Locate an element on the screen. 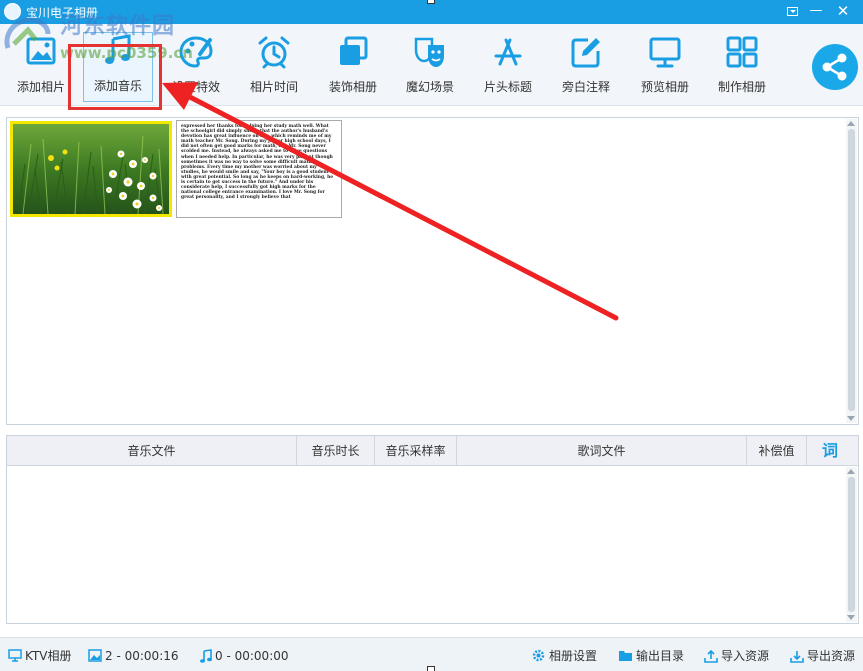 The image size is (863, 671). export-resource-label: 导出资源 is located at coordinates (831, 656).